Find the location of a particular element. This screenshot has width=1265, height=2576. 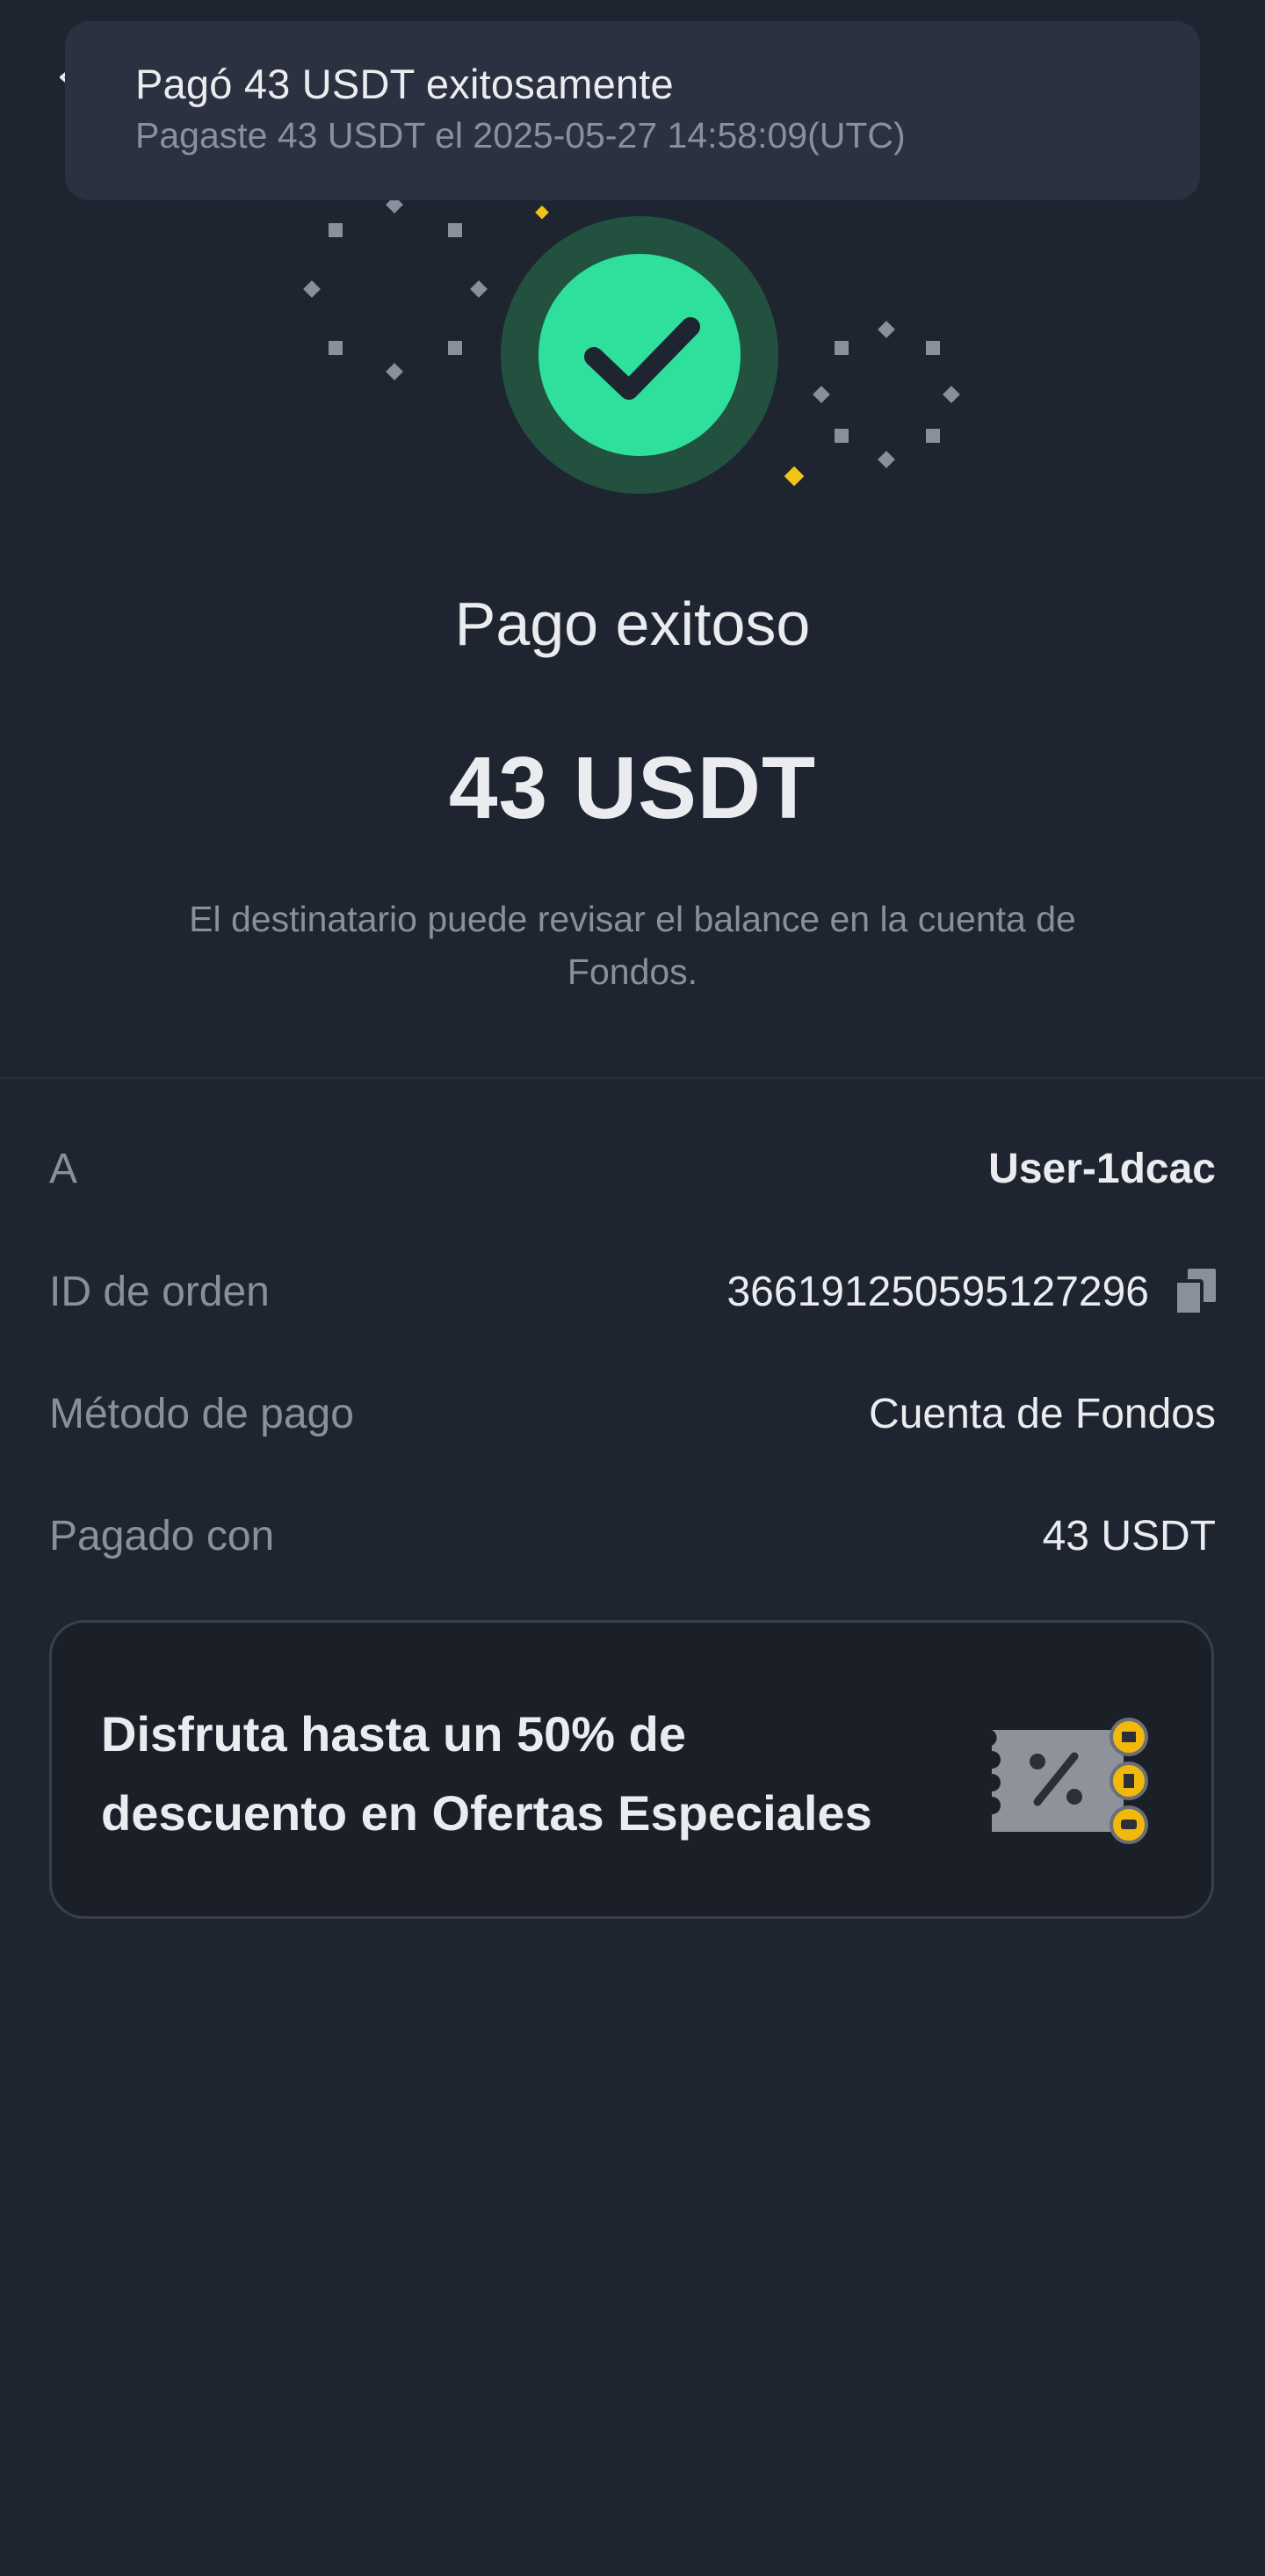

result-title: Pago exitoso is located at coordinates (632, 624).